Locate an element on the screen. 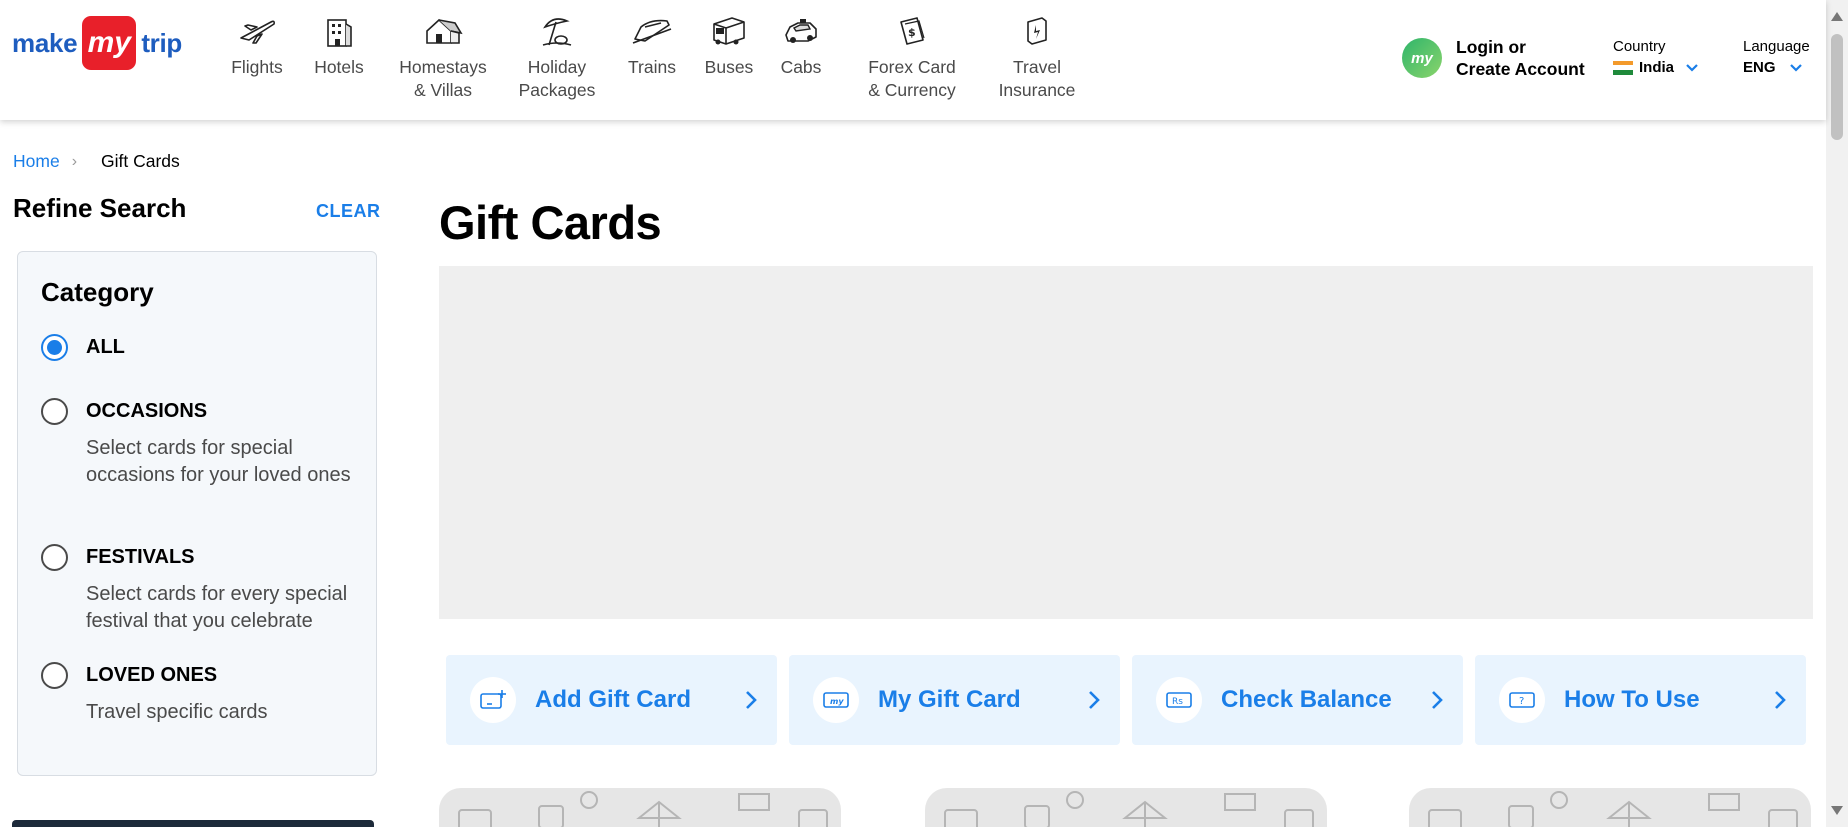 The width and height of the screenshot is (1848, 827). sidebar-promo-banner is located at coordinates (193, 823).